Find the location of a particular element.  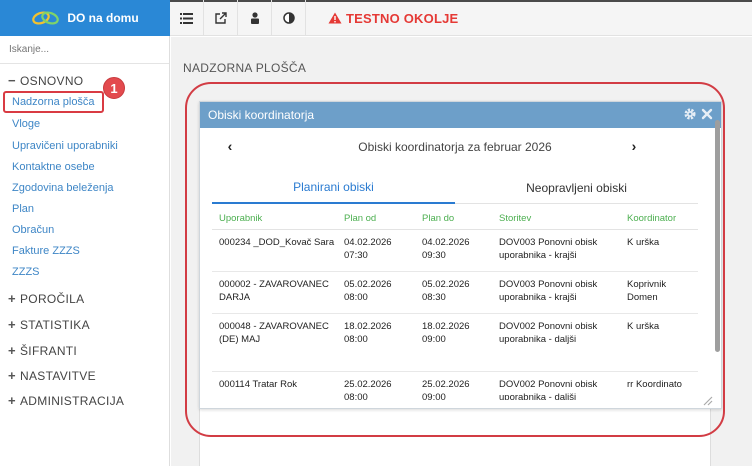

sidebar-section-porocila: + POROČILA is located at coordinates (46, 298).